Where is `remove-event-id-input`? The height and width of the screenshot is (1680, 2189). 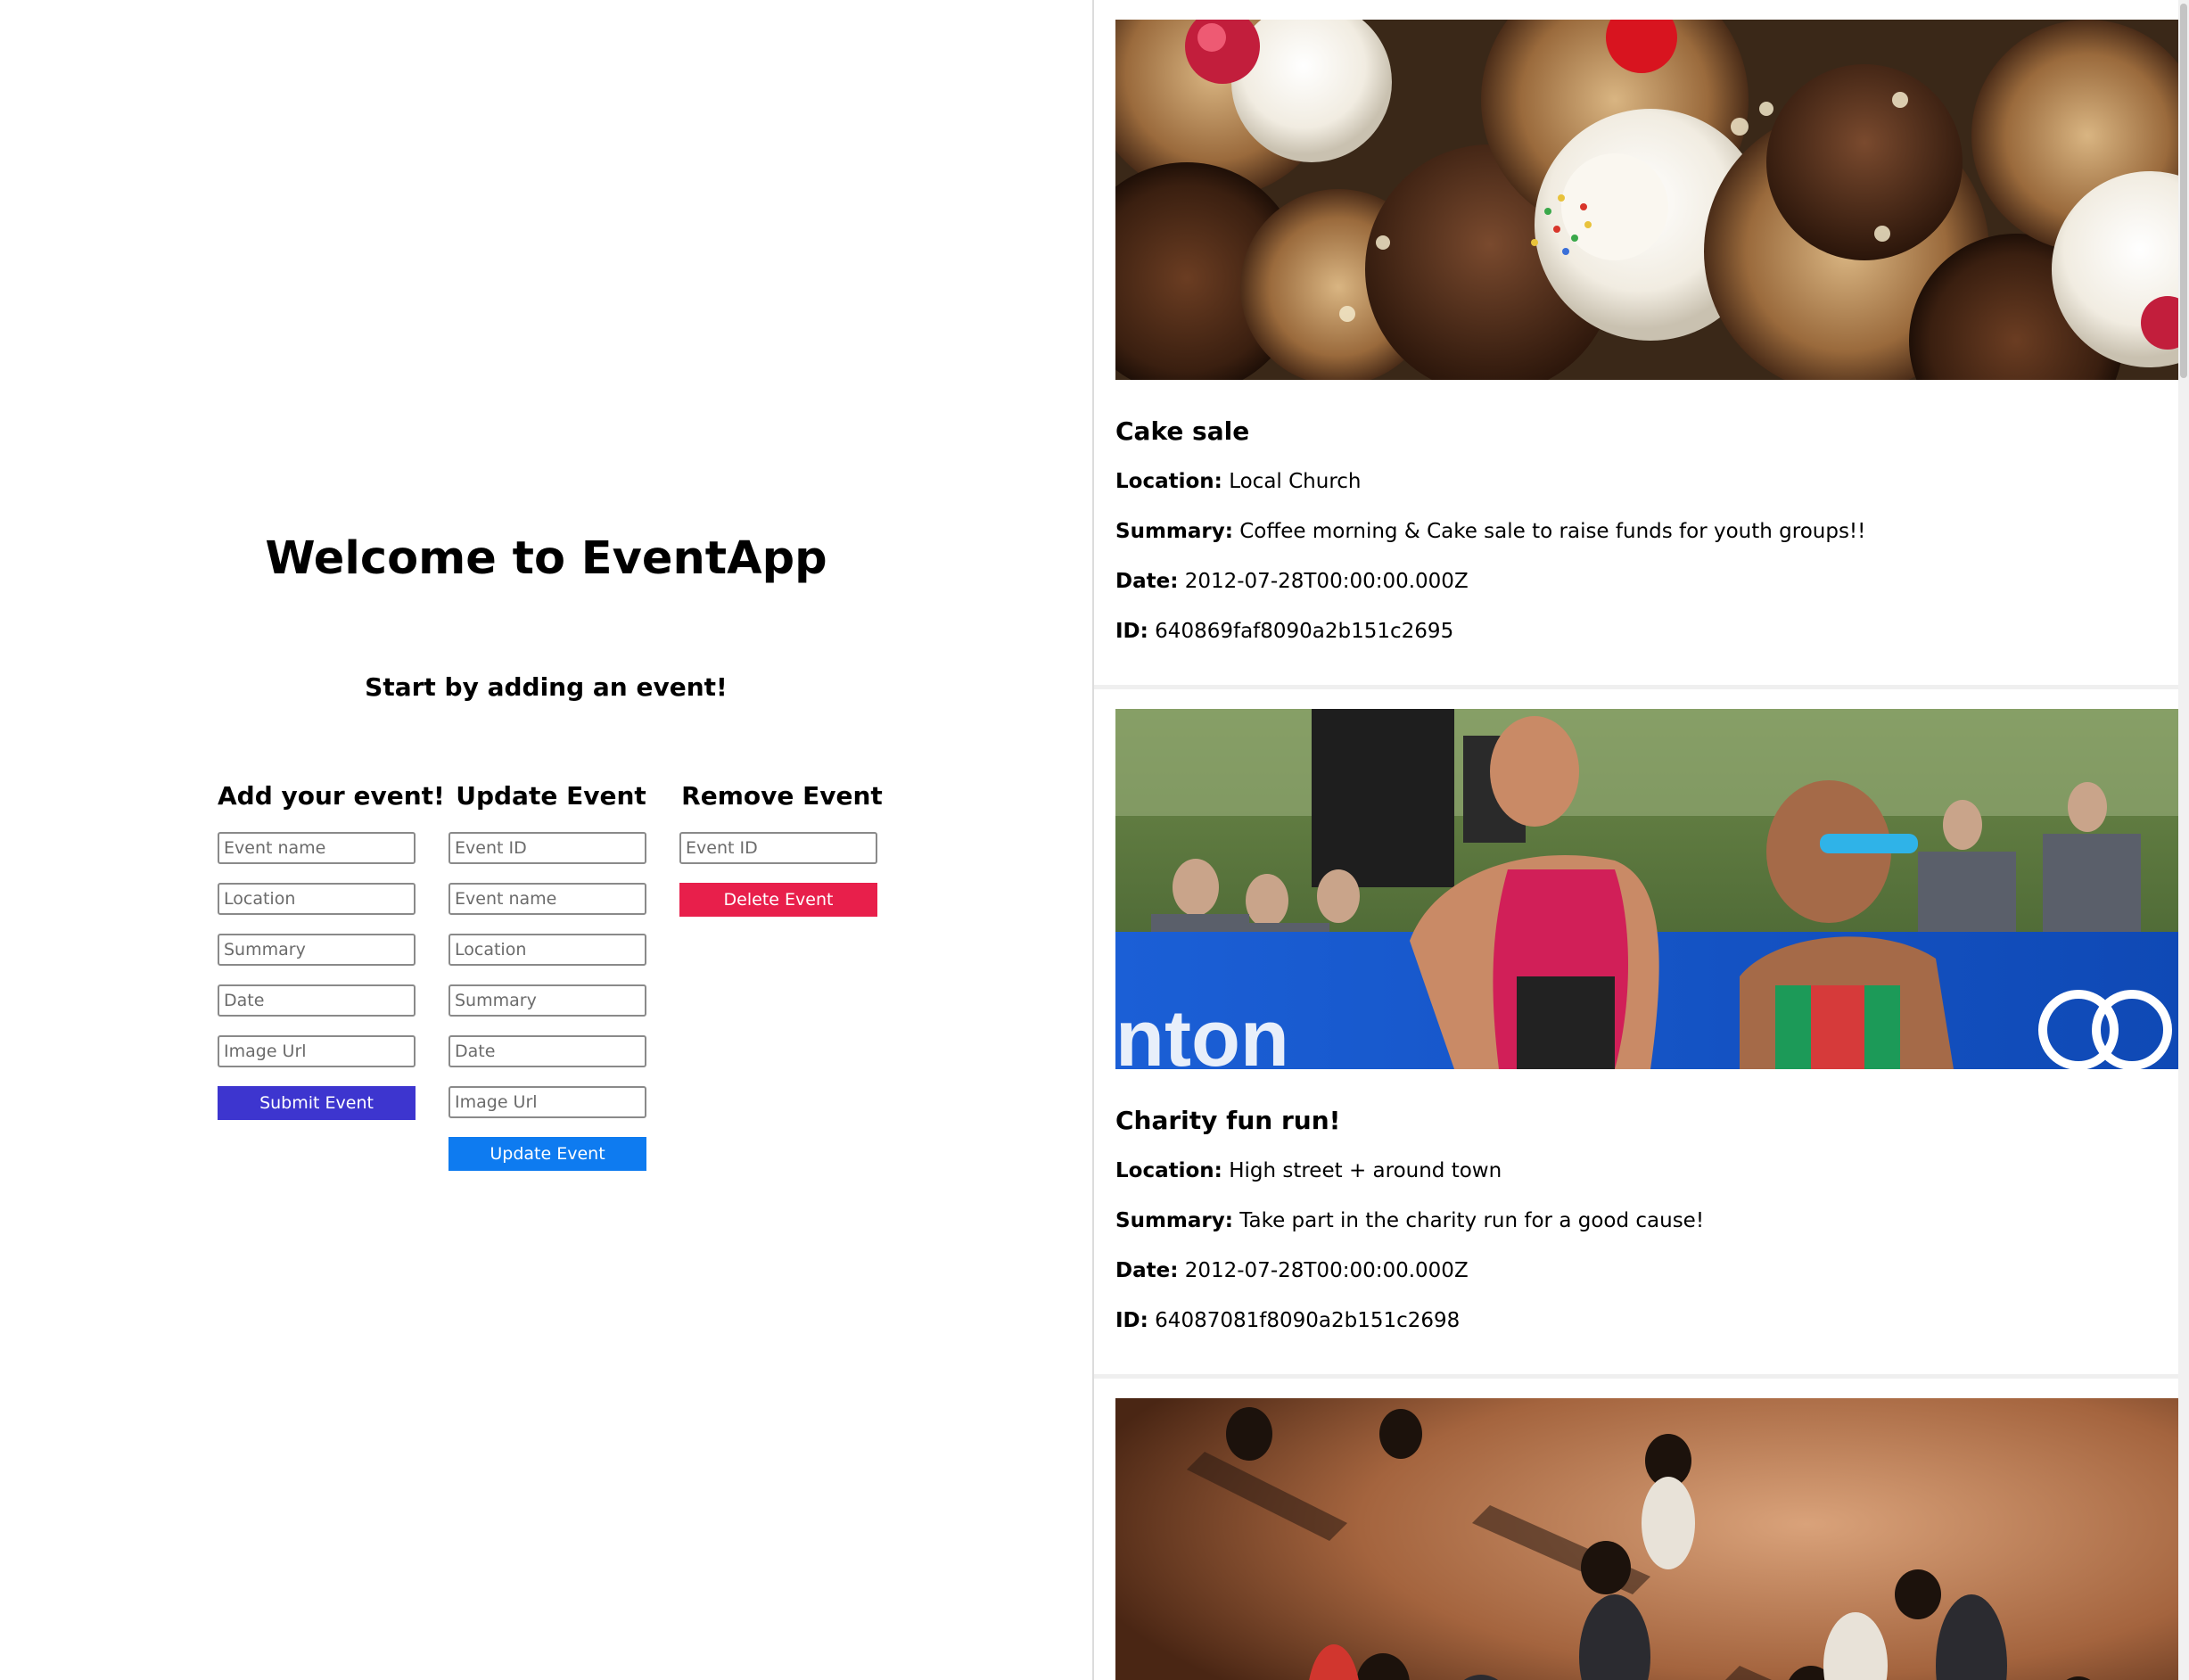 remove-event-id-input is located at coordinates (778, 848).